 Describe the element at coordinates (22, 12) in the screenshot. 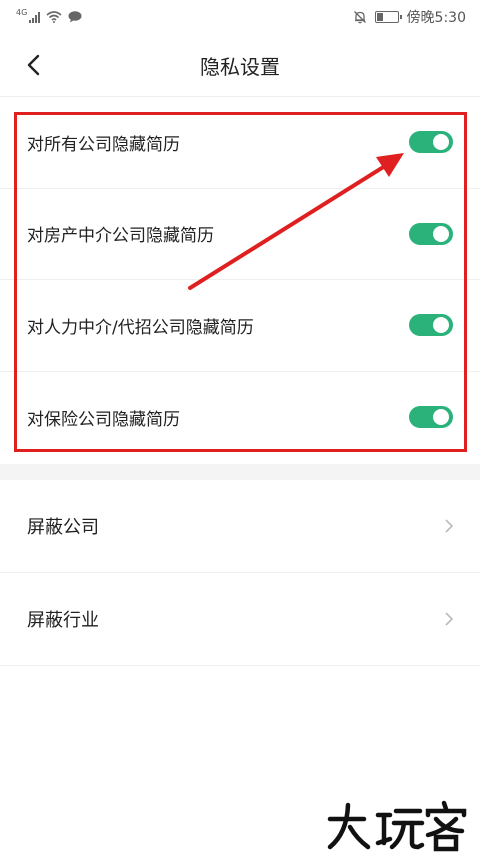

I see `network-type-label: 4G` at that location.